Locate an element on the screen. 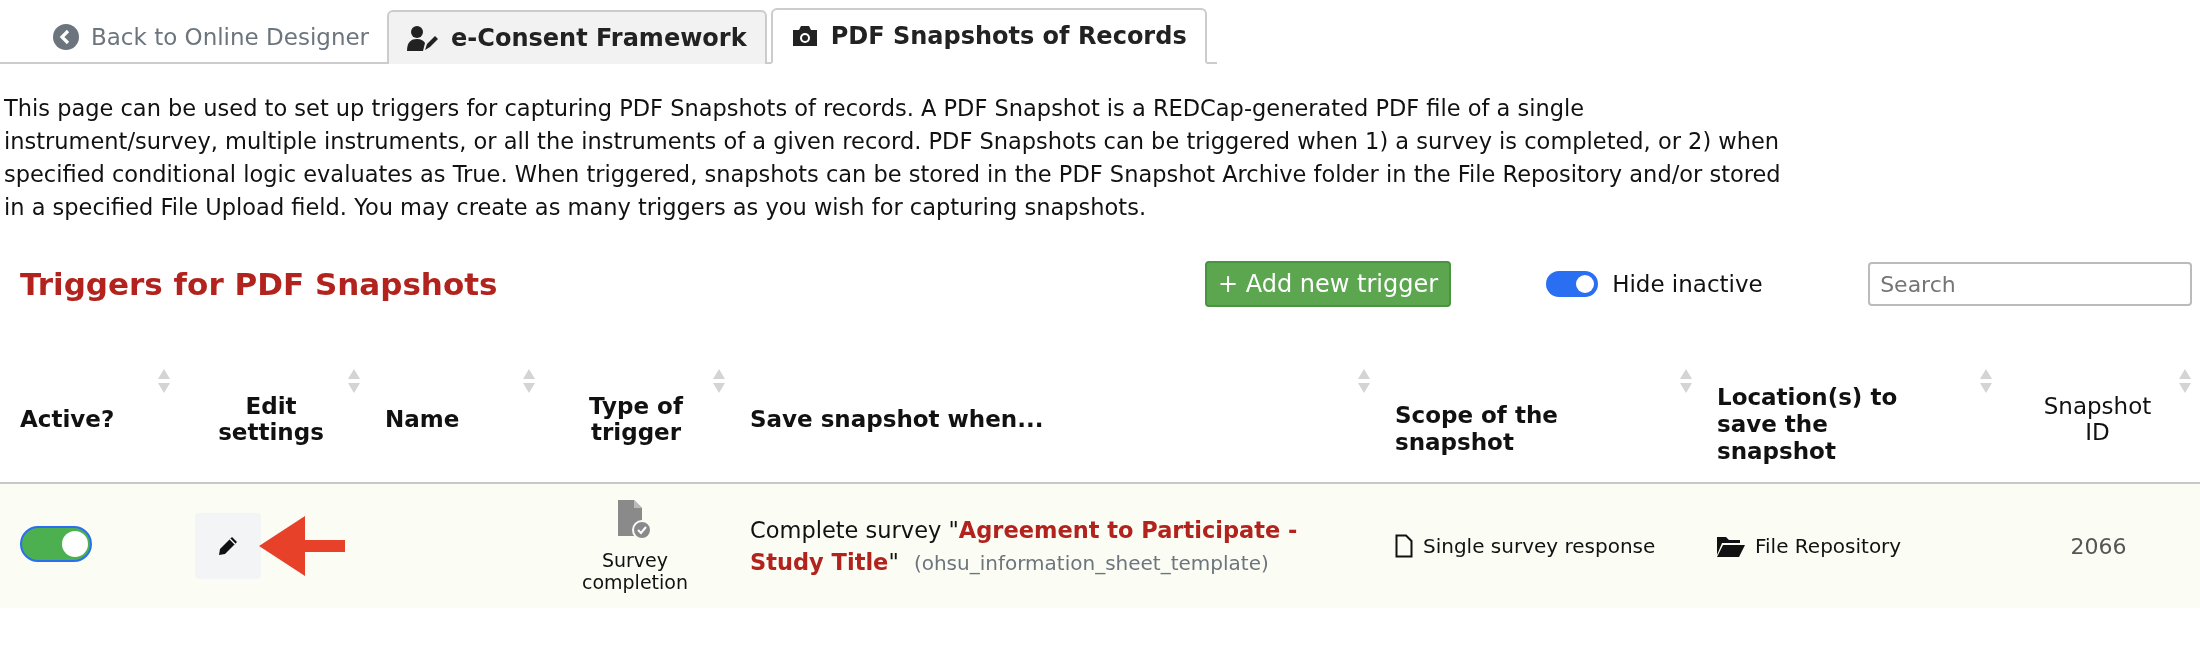 This screenshot has height=668, width=2200. column-header: Type of trigger is located at coordinates (636, 419).